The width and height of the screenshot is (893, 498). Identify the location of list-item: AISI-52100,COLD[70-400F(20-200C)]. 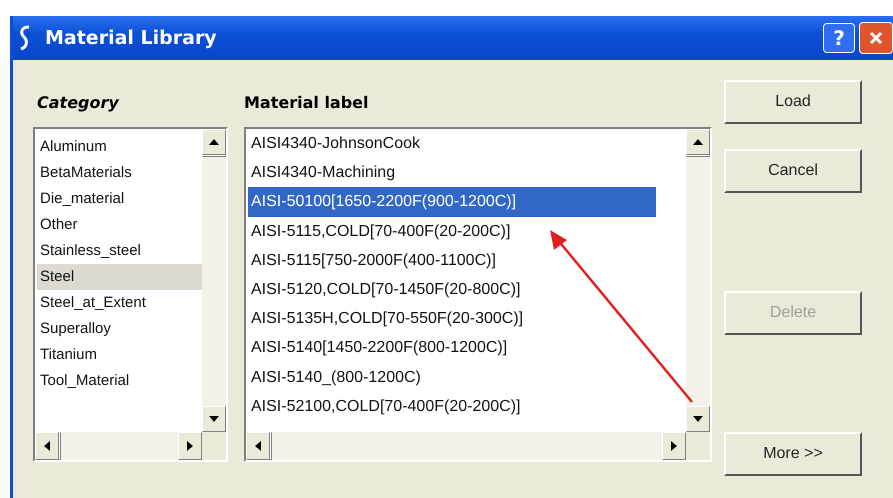
(452, 406).